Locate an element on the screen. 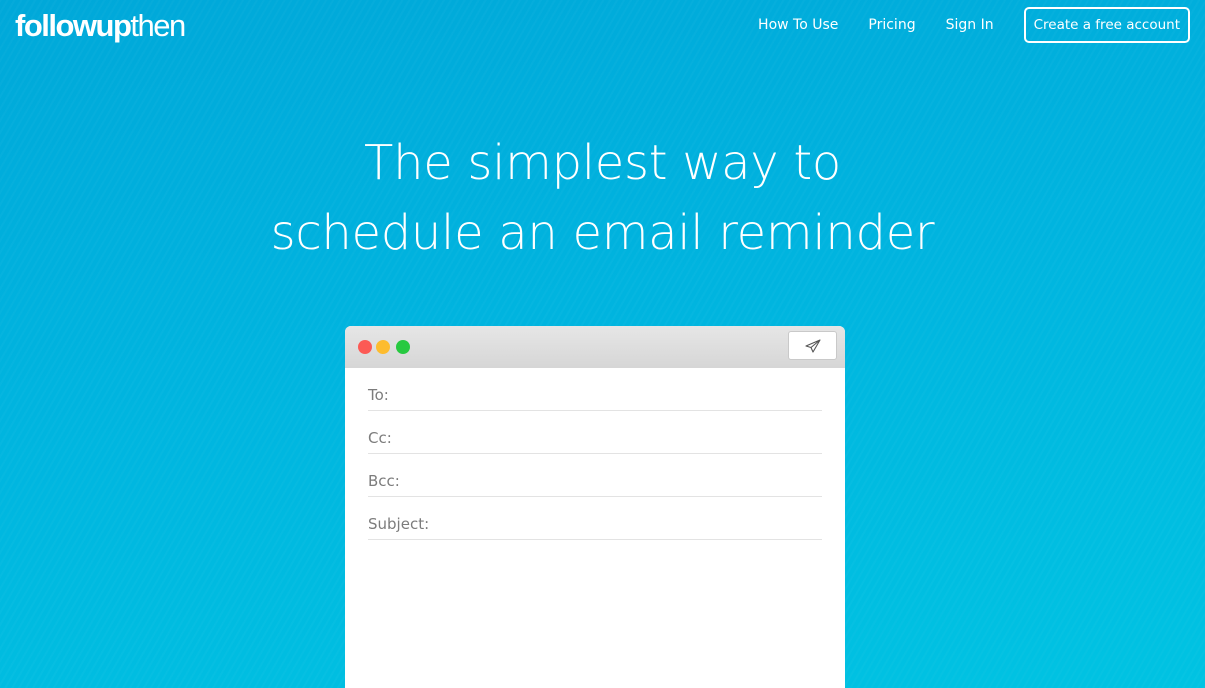 The image size is (1205, 688). close-dot-icon is located at coordinates (365, 347).